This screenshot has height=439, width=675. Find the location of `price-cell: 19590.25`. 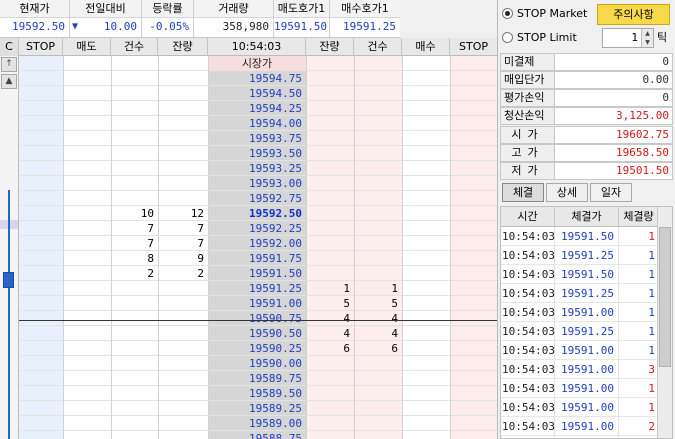

price-cell: 19590.25 is located at coordinates (275, 348).